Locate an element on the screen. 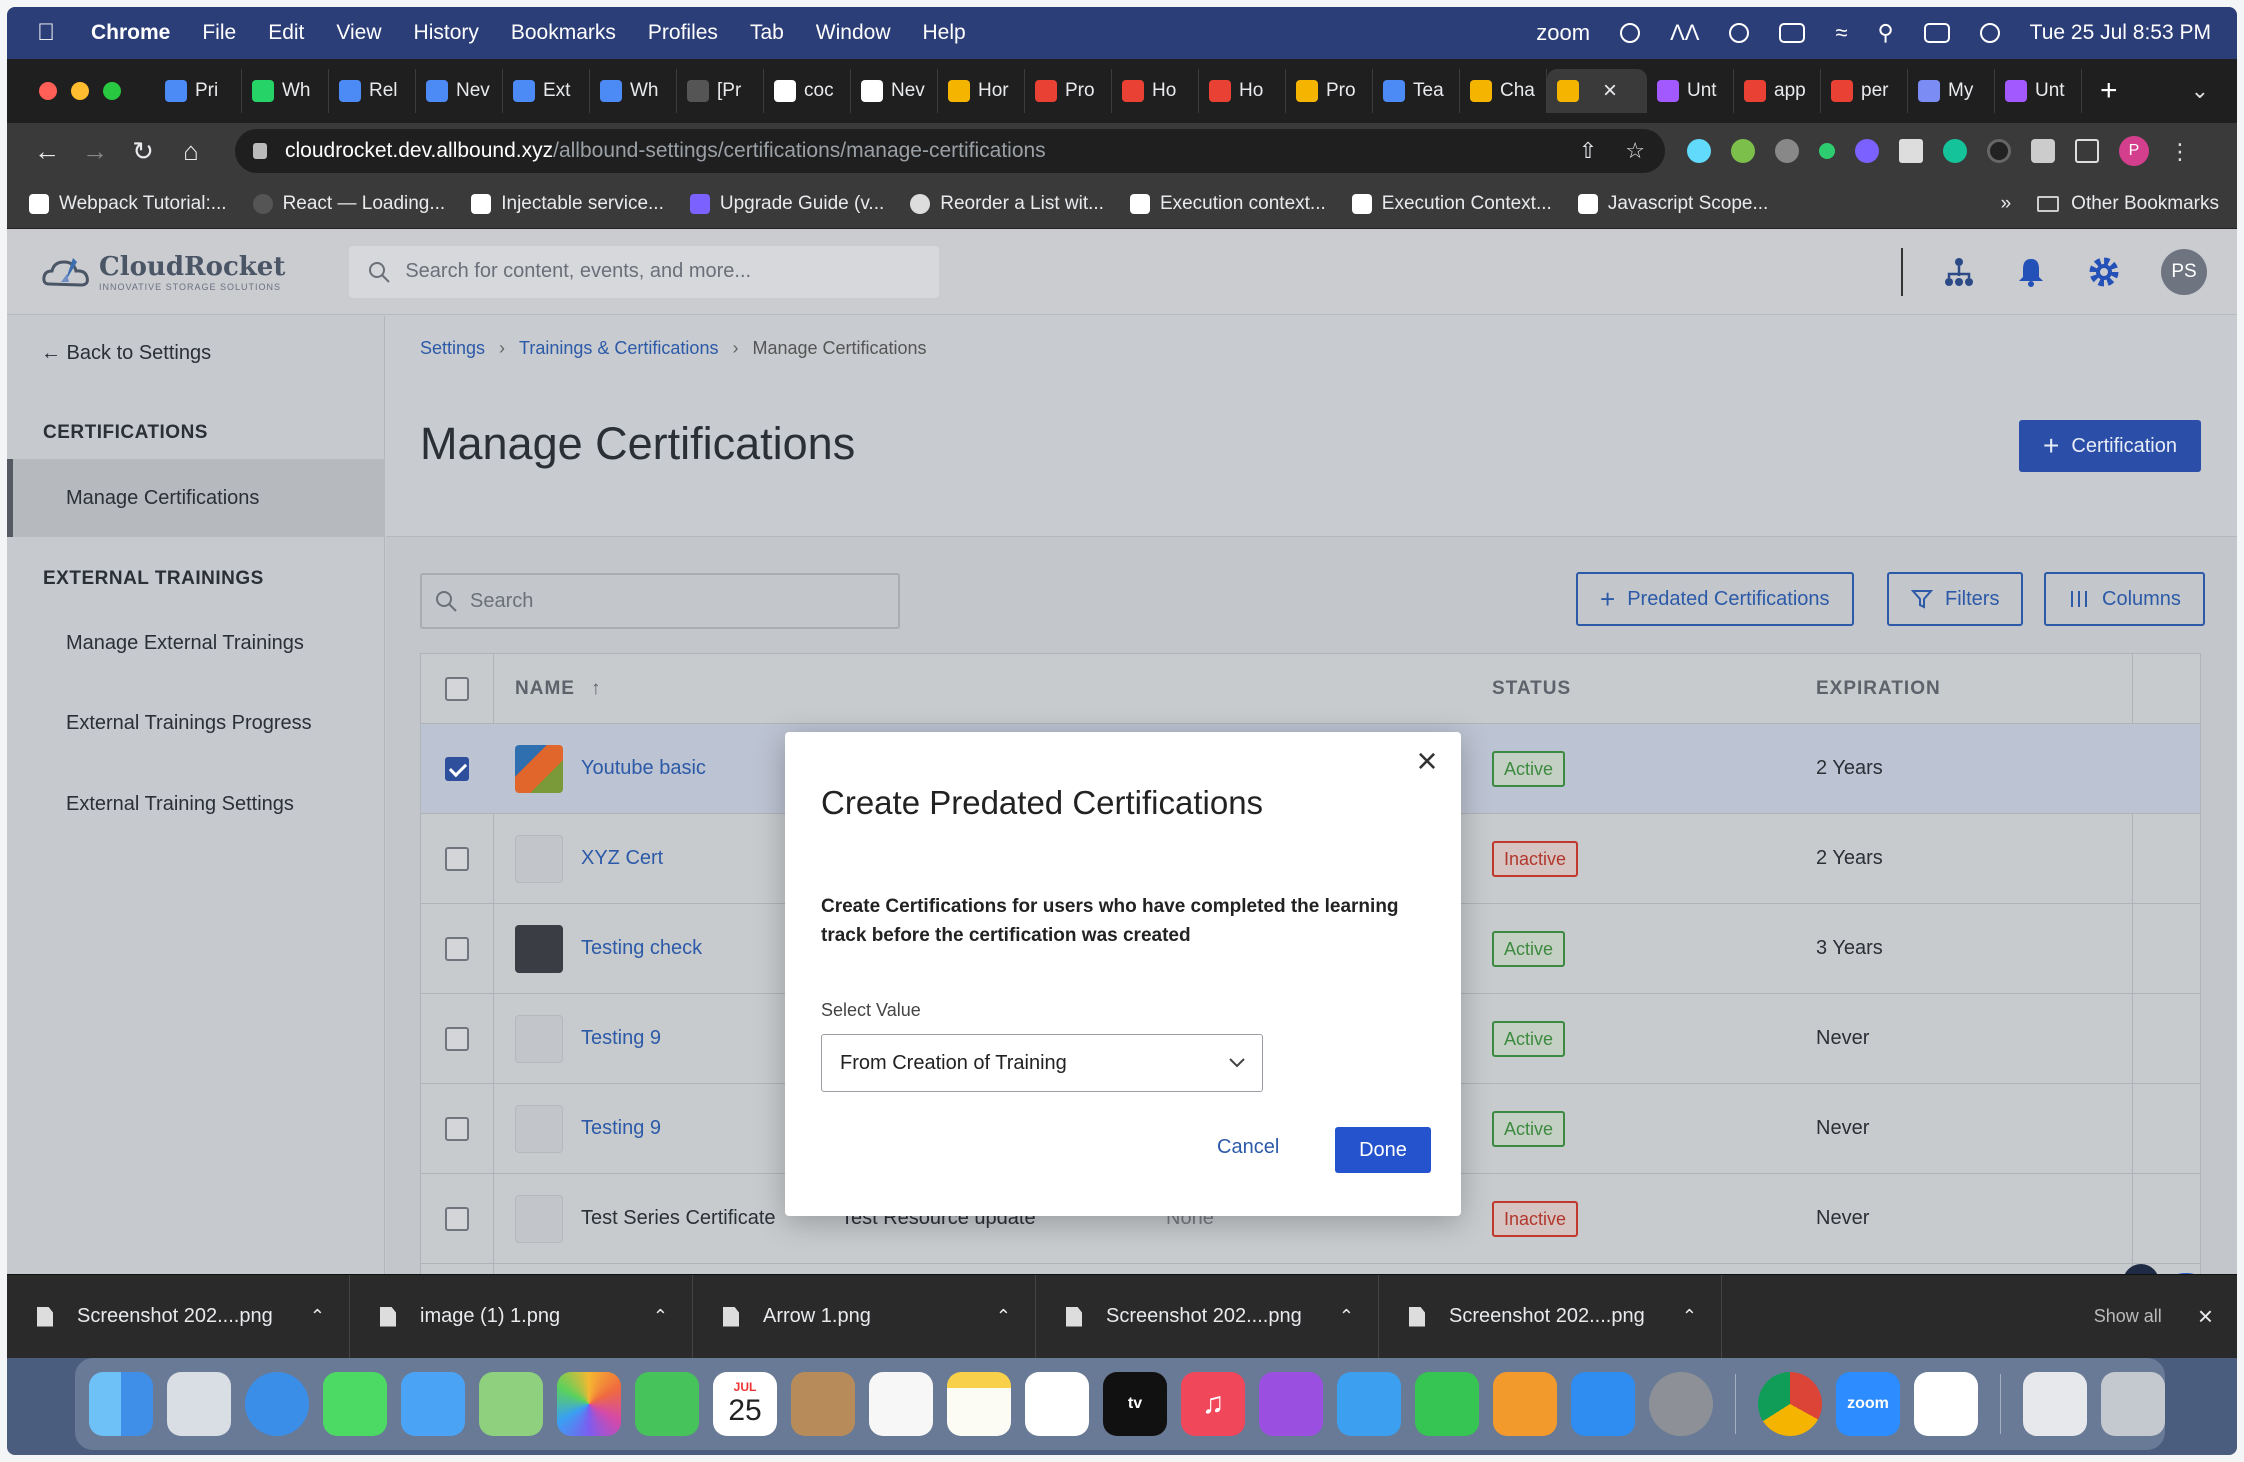 The image size is (2244, 1462). bell-icon is located at coordinates (2031, 272).